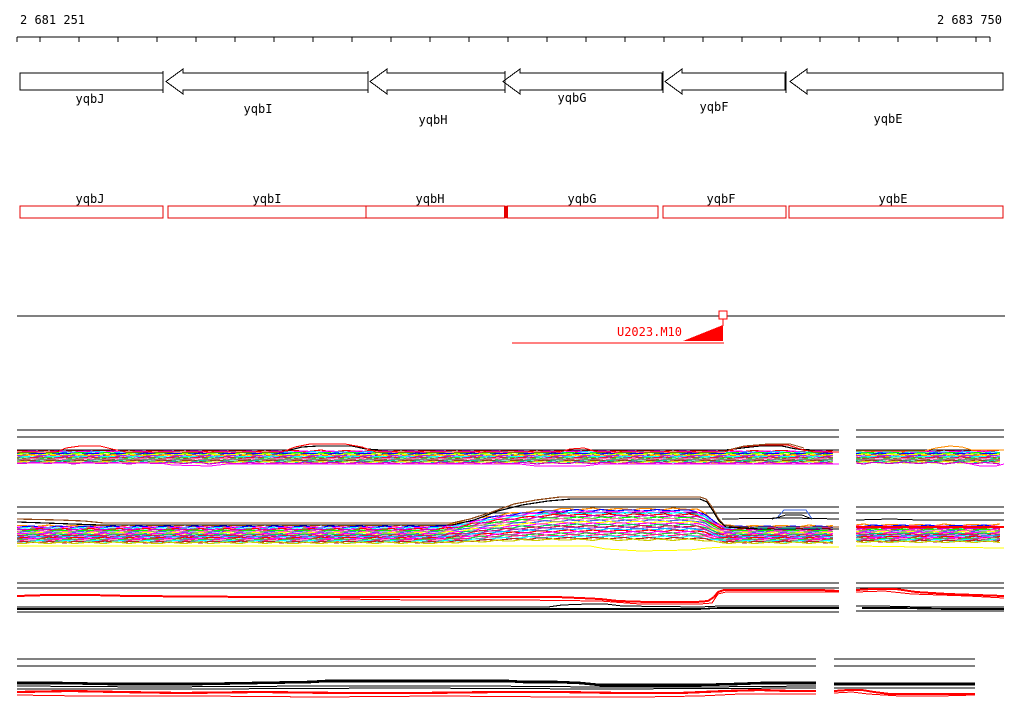 Image resolution: width=1024 pixels, height=714 pixels. What do you see at coordinates (430, 199) in the screenshot?
I see `gene-box-label-yqbH: yqbH` at bounding box center [430, 199].